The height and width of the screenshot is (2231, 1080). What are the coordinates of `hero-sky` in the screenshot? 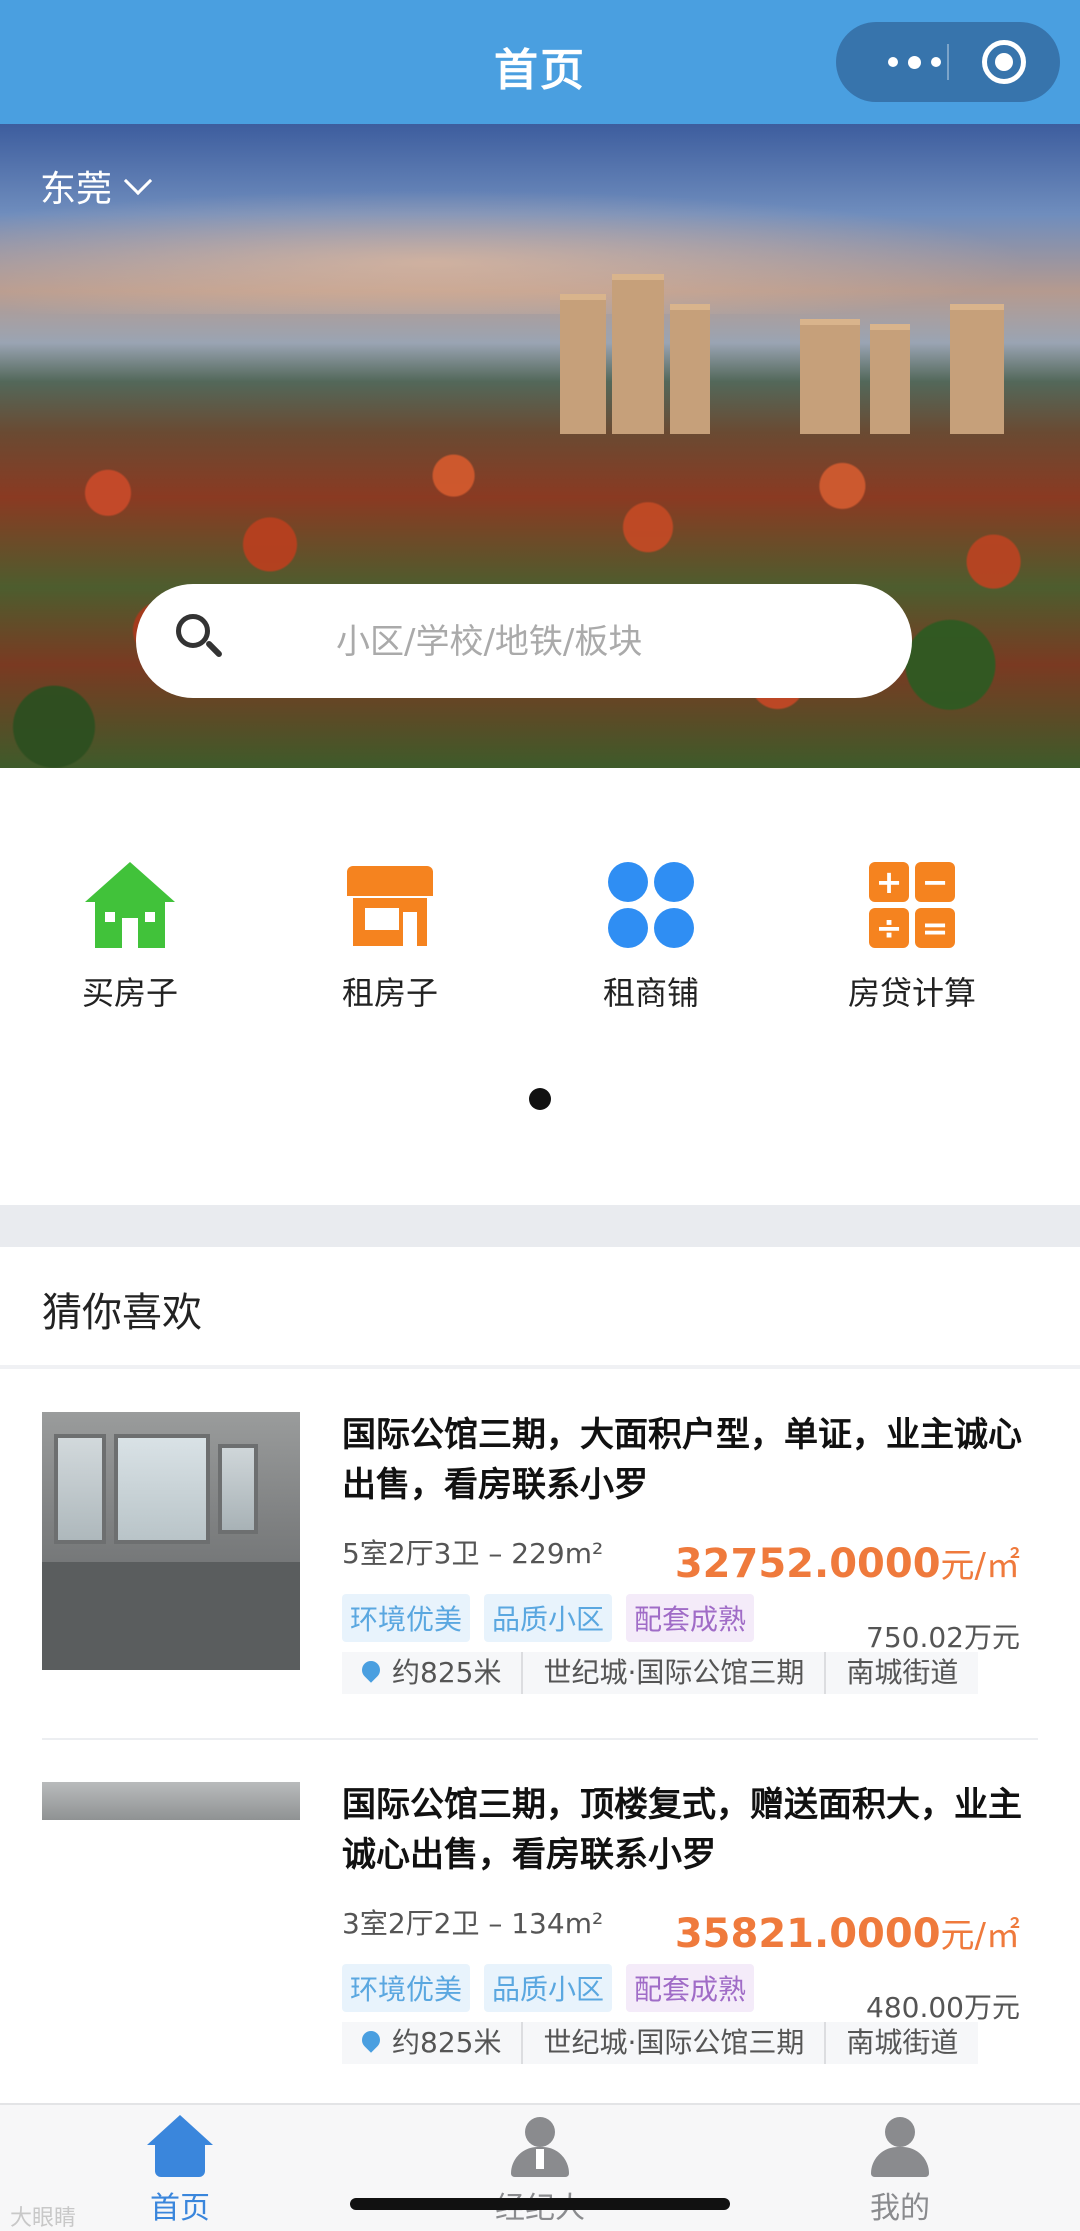 It's located at (540, 249).